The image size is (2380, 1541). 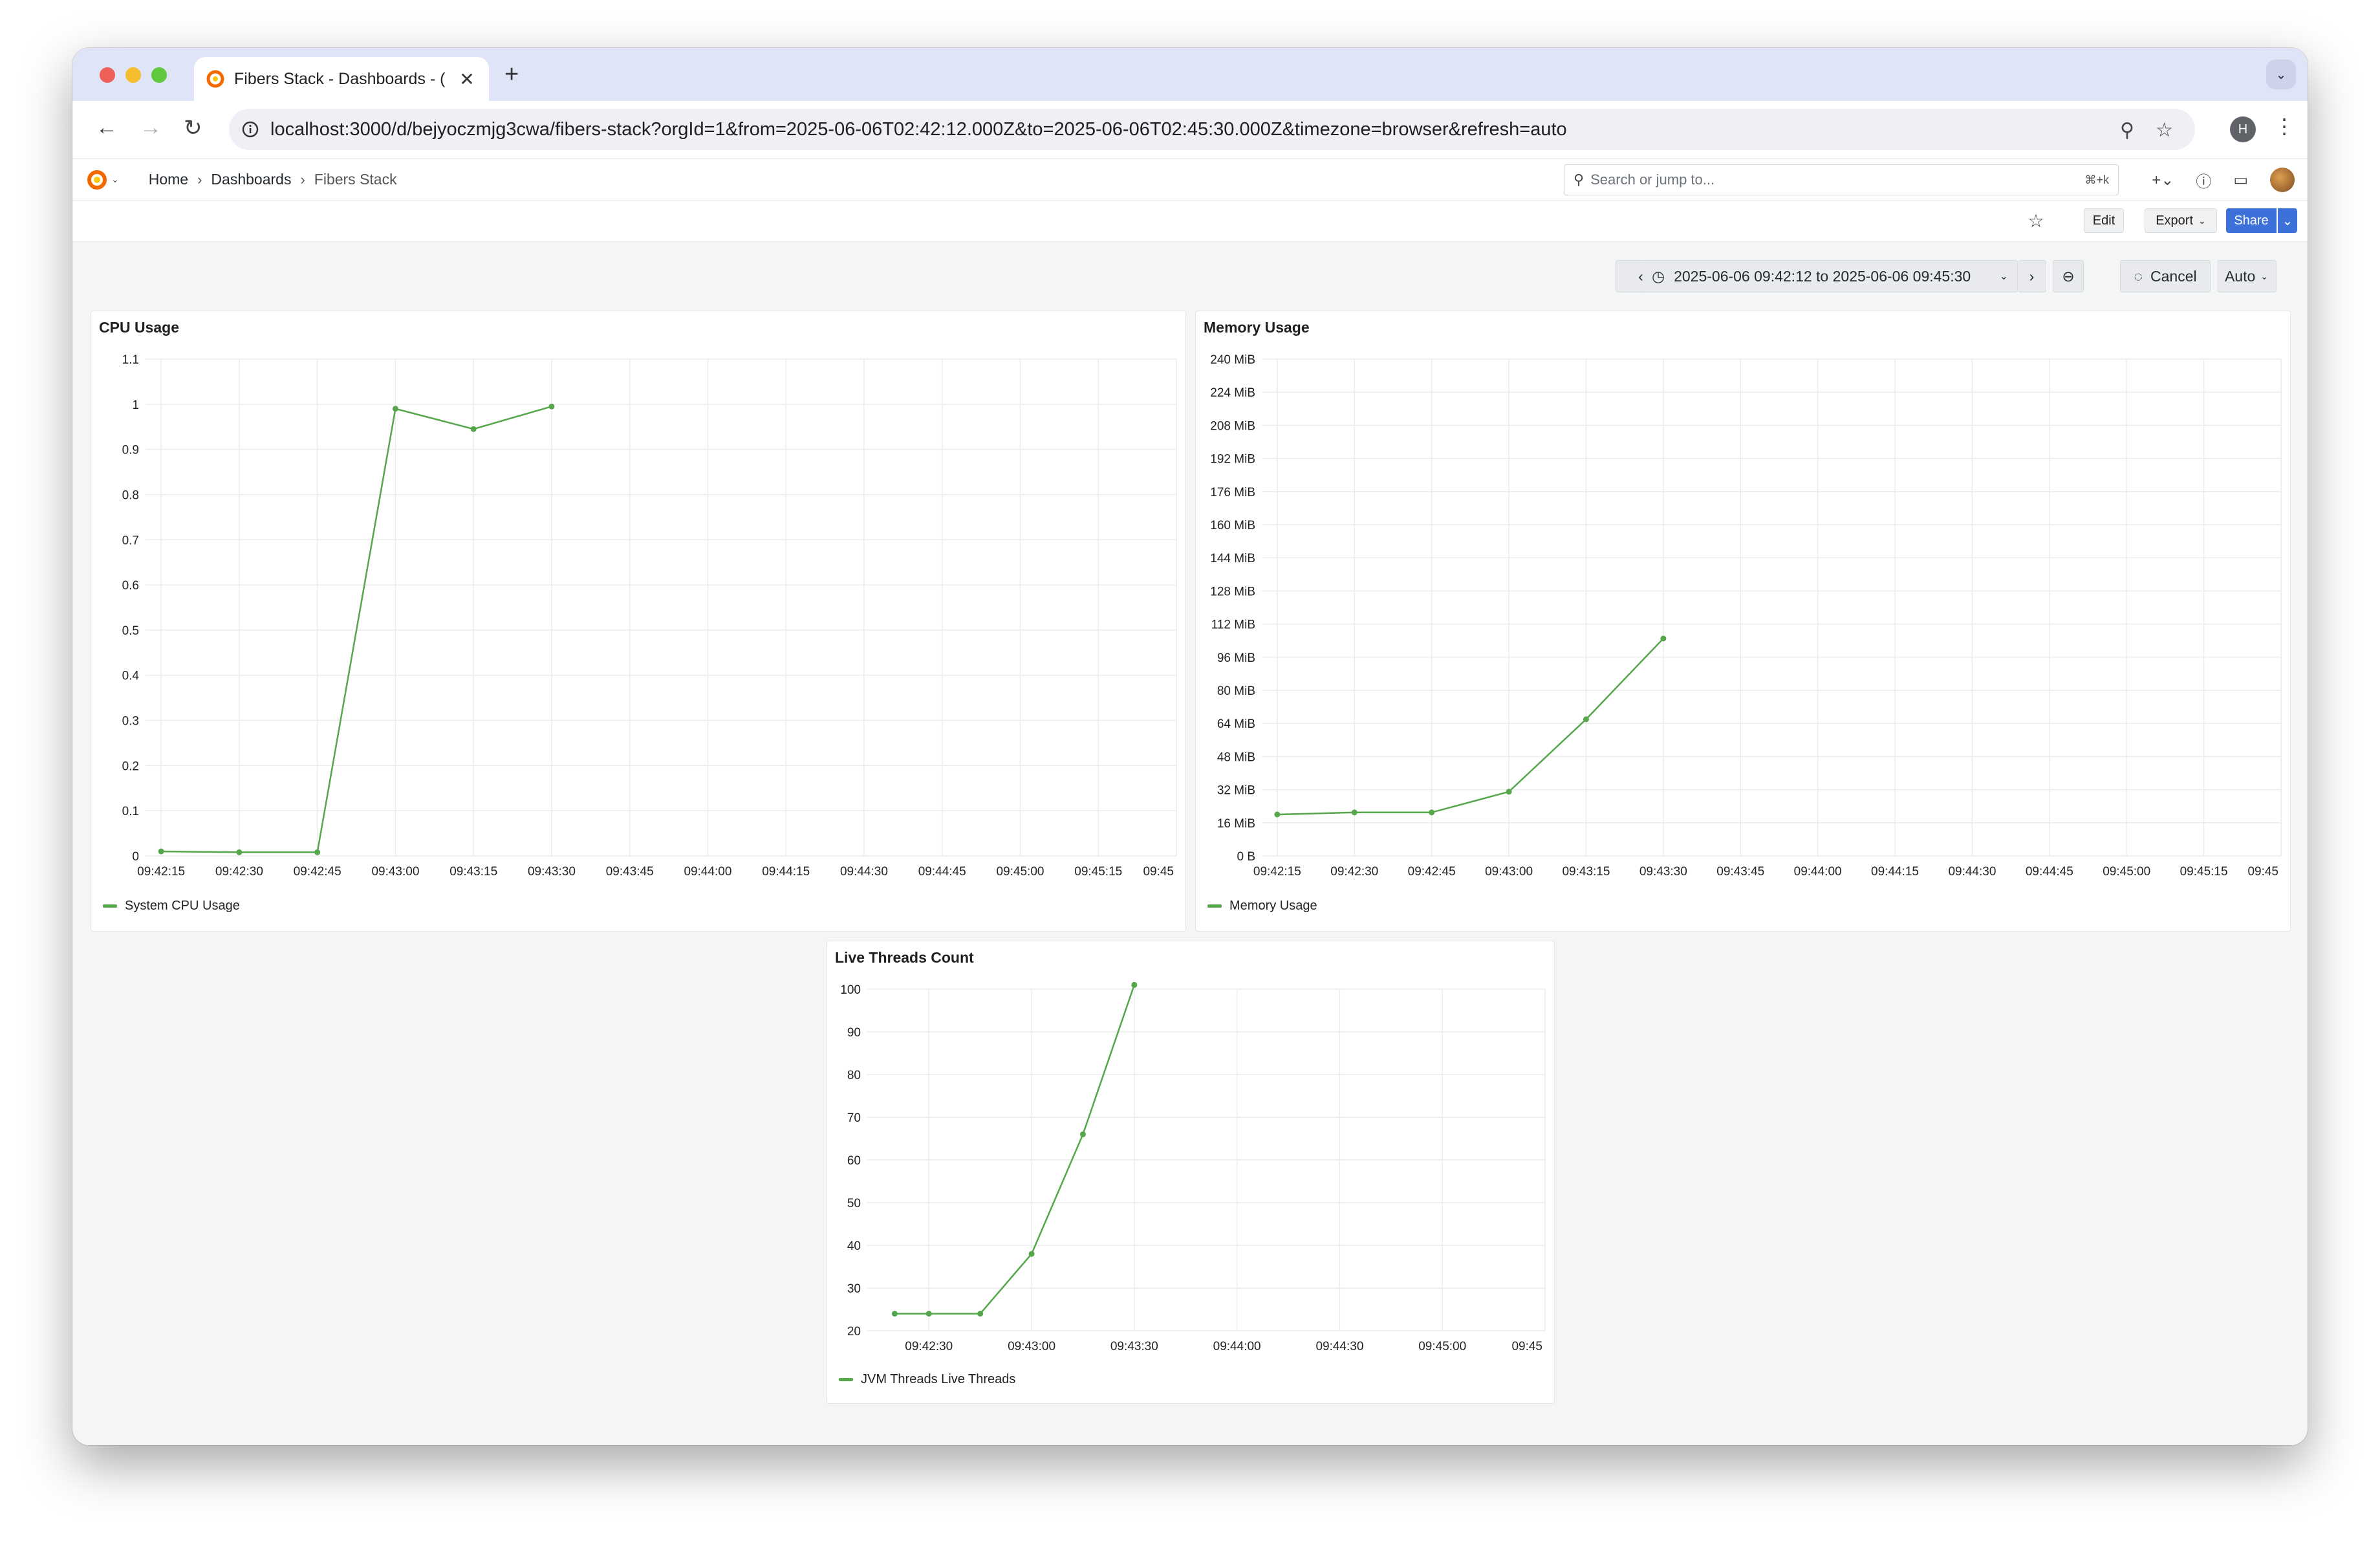 I want to click on mark-favorite-icon: ☆, so click(x=2036, y=220).